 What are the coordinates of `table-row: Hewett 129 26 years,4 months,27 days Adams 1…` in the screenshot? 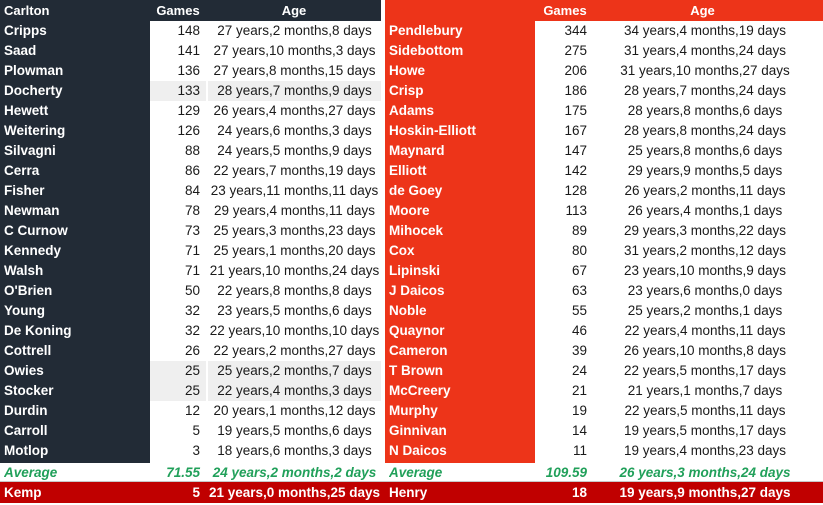 It's located at (411, 111).